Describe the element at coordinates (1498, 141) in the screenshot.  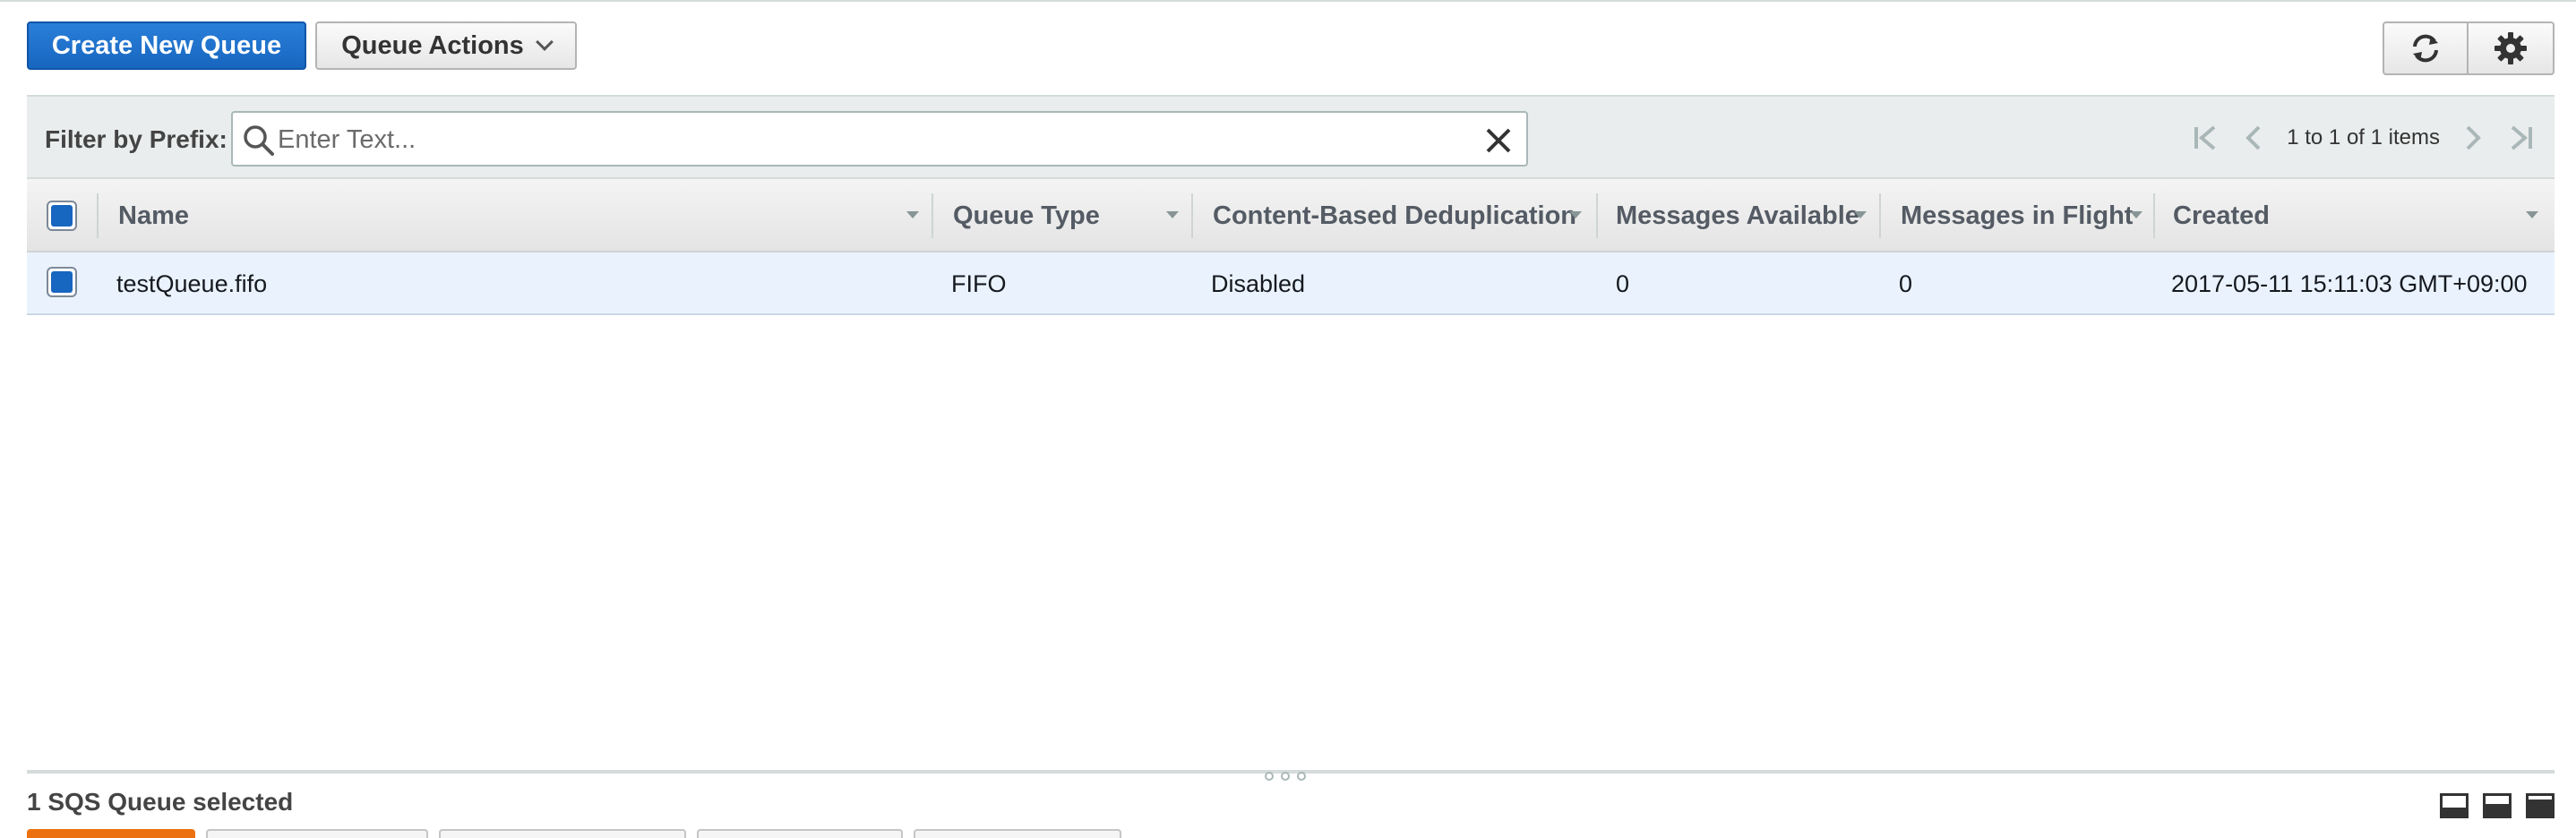
I see `close-icon` at that location.